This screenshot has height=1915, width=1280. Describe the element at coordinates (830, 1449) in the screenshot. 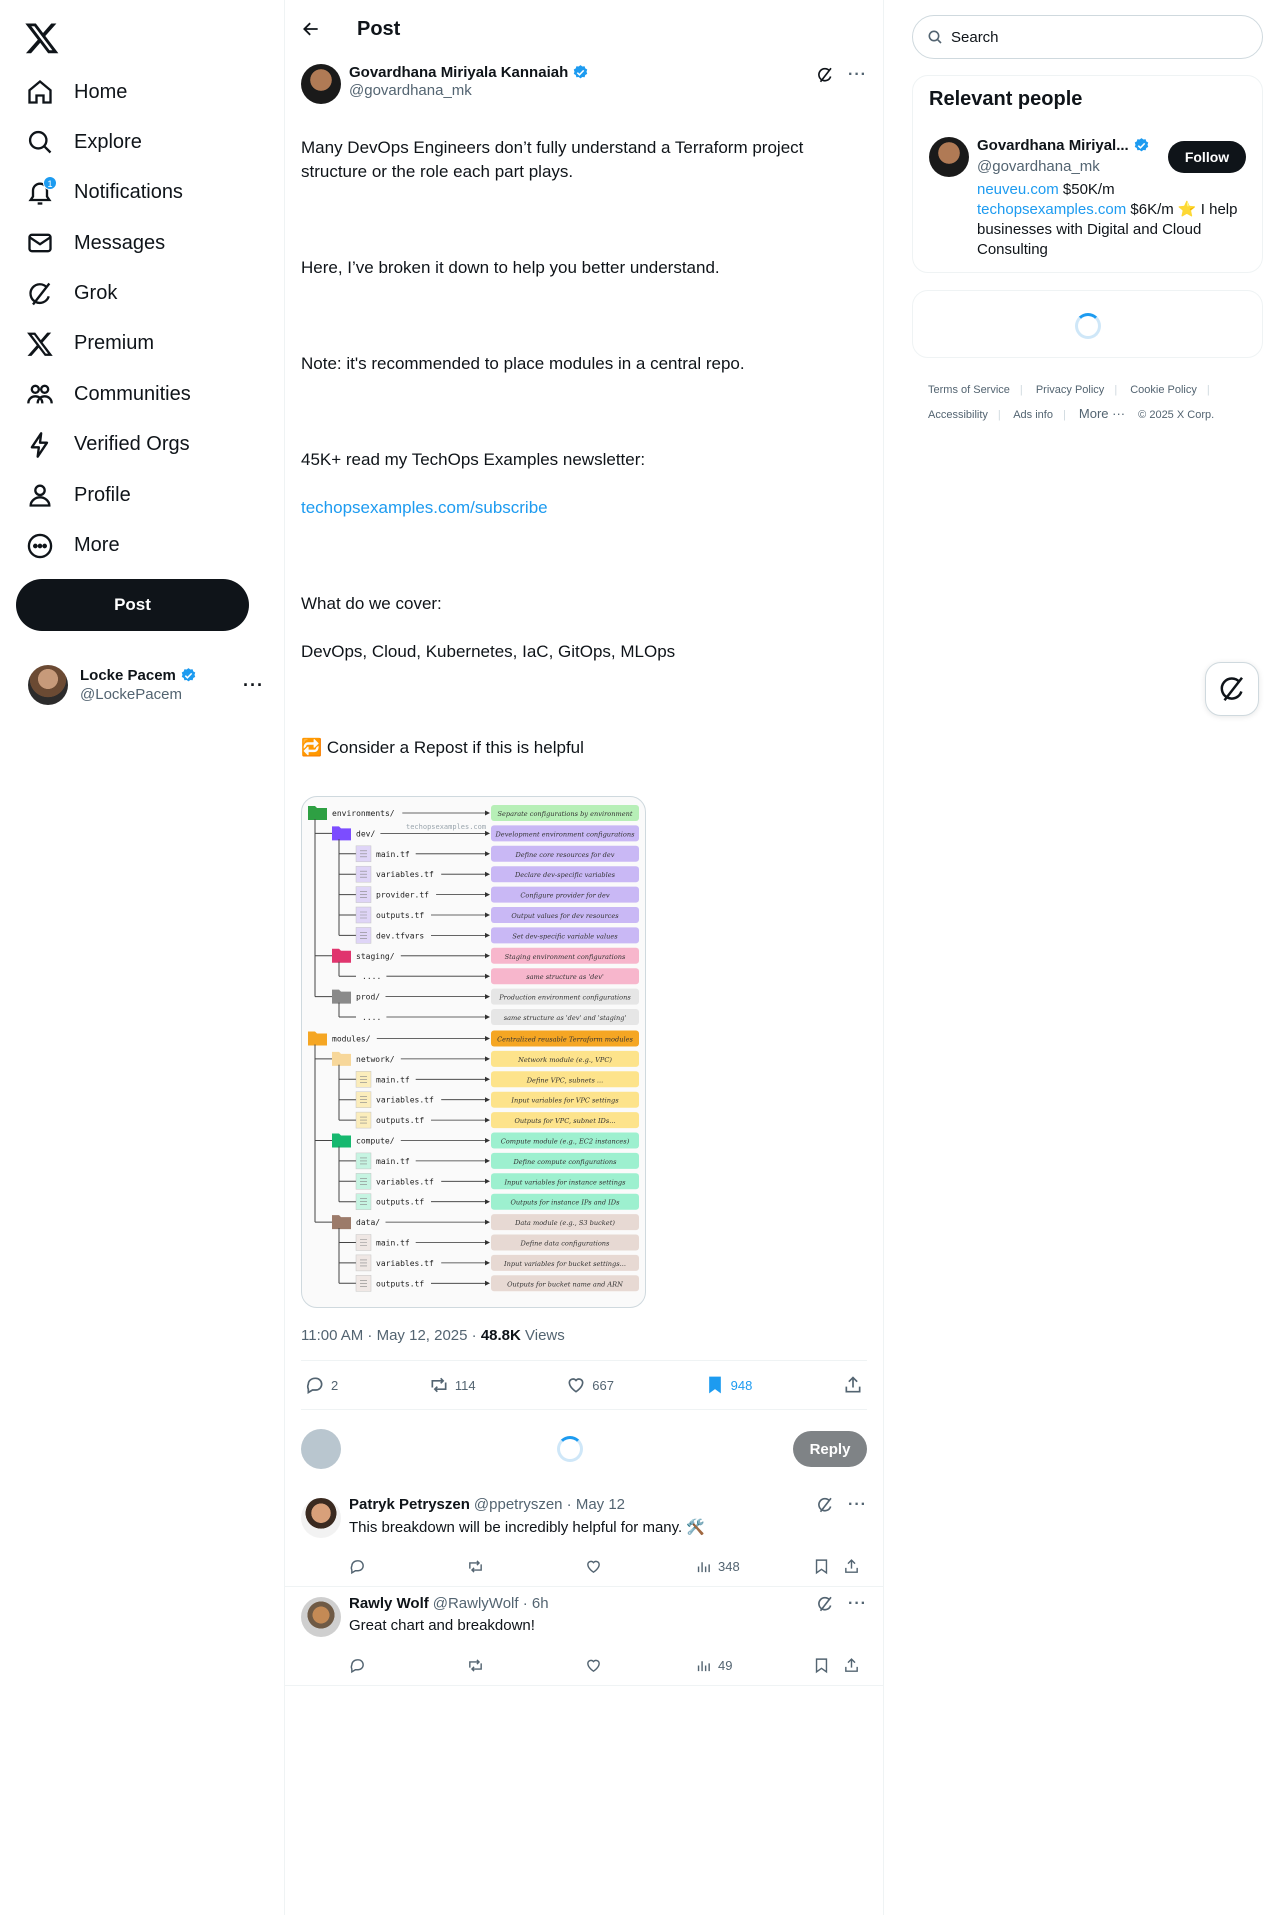

I see `reply-button: Reply` at that location.